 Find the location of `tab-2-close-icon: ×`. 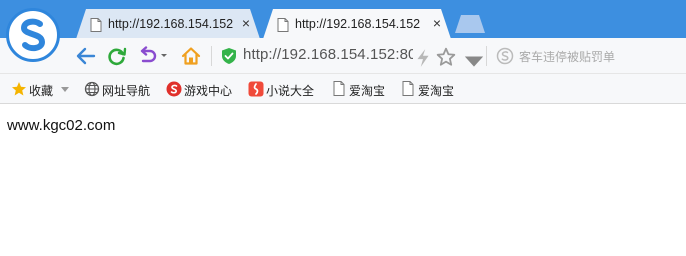

tab-2-close-icon: × is located at coordinates (437, 23).